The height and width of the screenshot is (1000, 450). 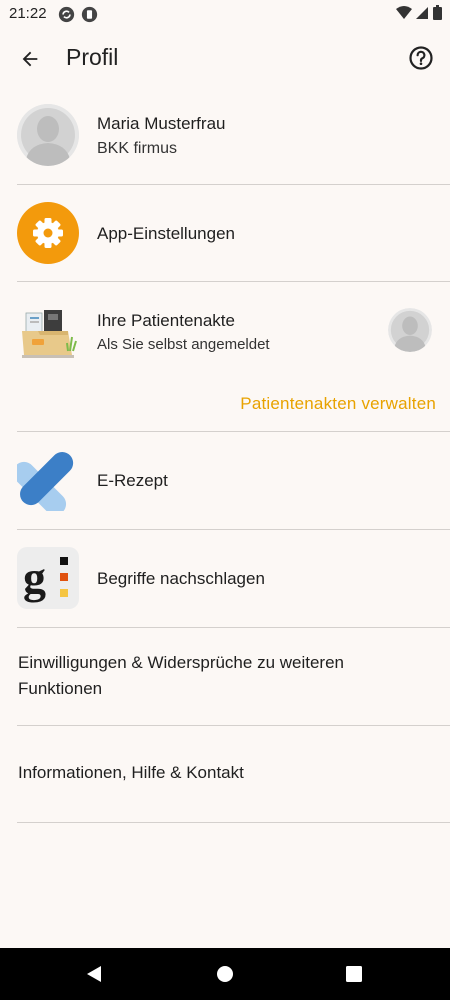 What do you see at coordinates (131, 772) in the screenshot?
I see `info-label: Informationen, Hilfe & Kontakt` at bounding box center [131, 772].